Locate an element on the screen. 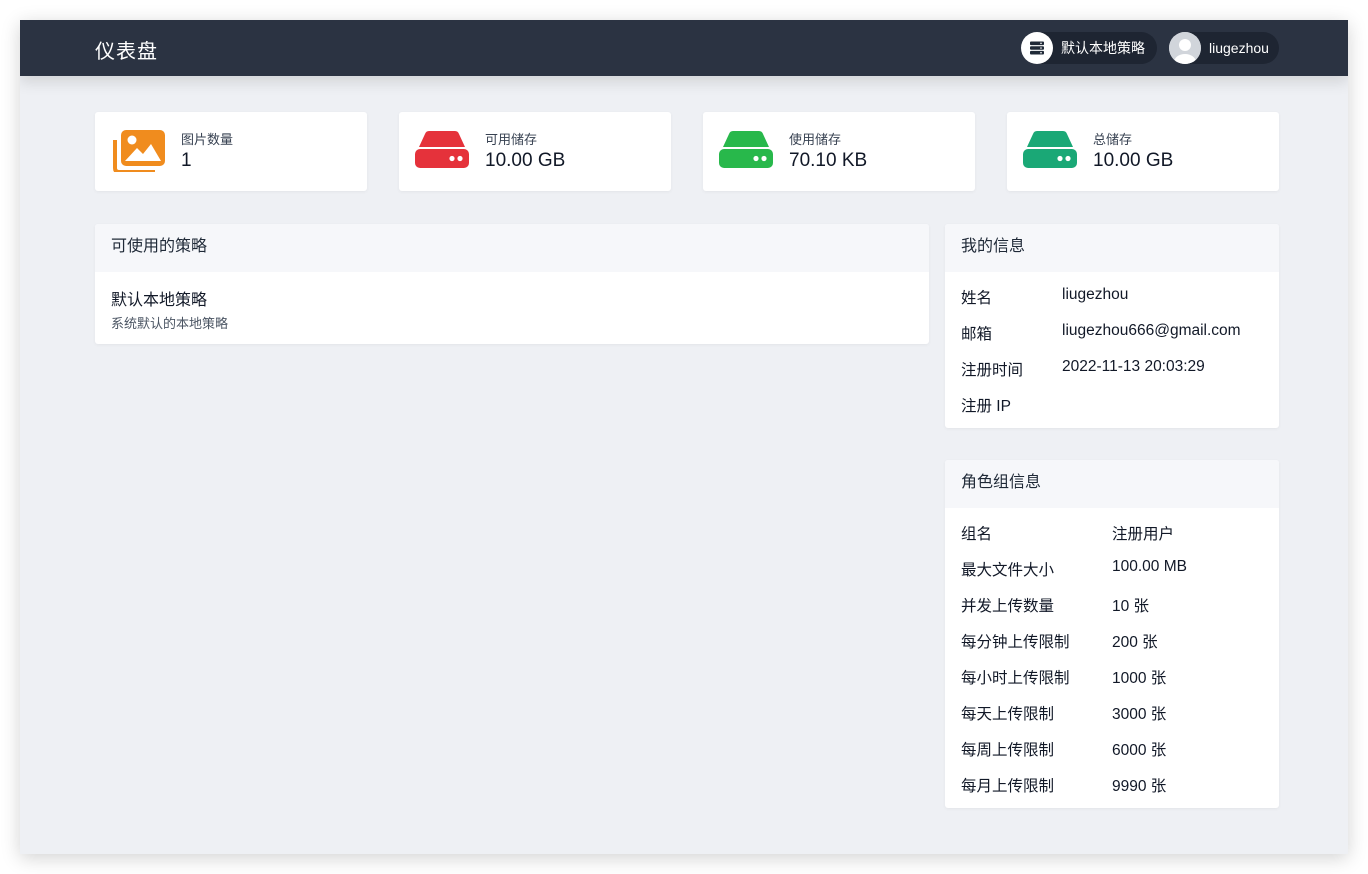  stat-card-total-storage: 总储存 10.00 GB is located at coordinates (1143, 151).